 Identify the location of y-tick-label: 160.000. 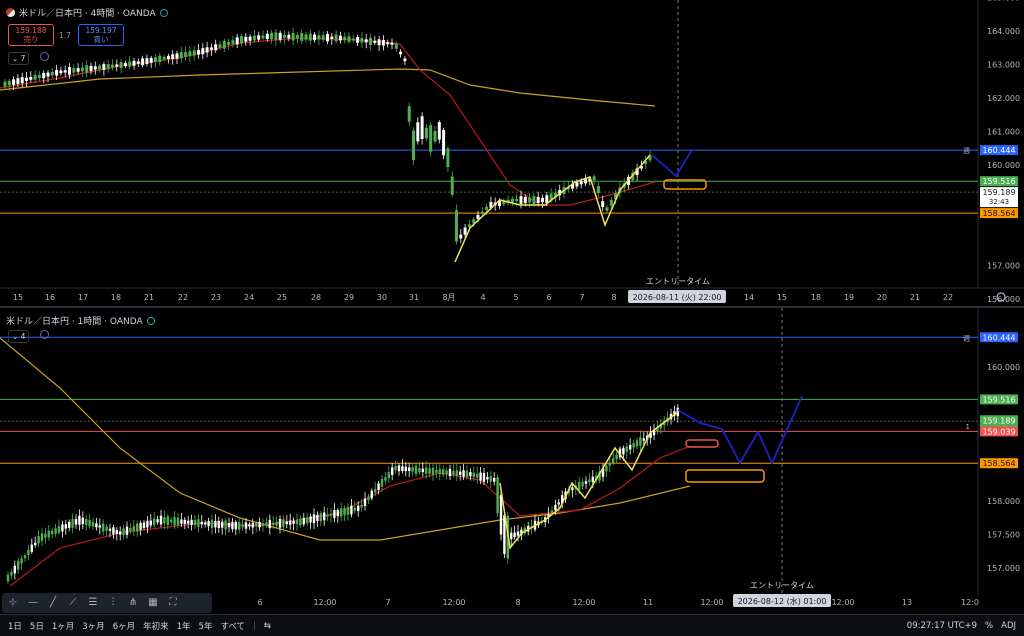
(1003, 367).